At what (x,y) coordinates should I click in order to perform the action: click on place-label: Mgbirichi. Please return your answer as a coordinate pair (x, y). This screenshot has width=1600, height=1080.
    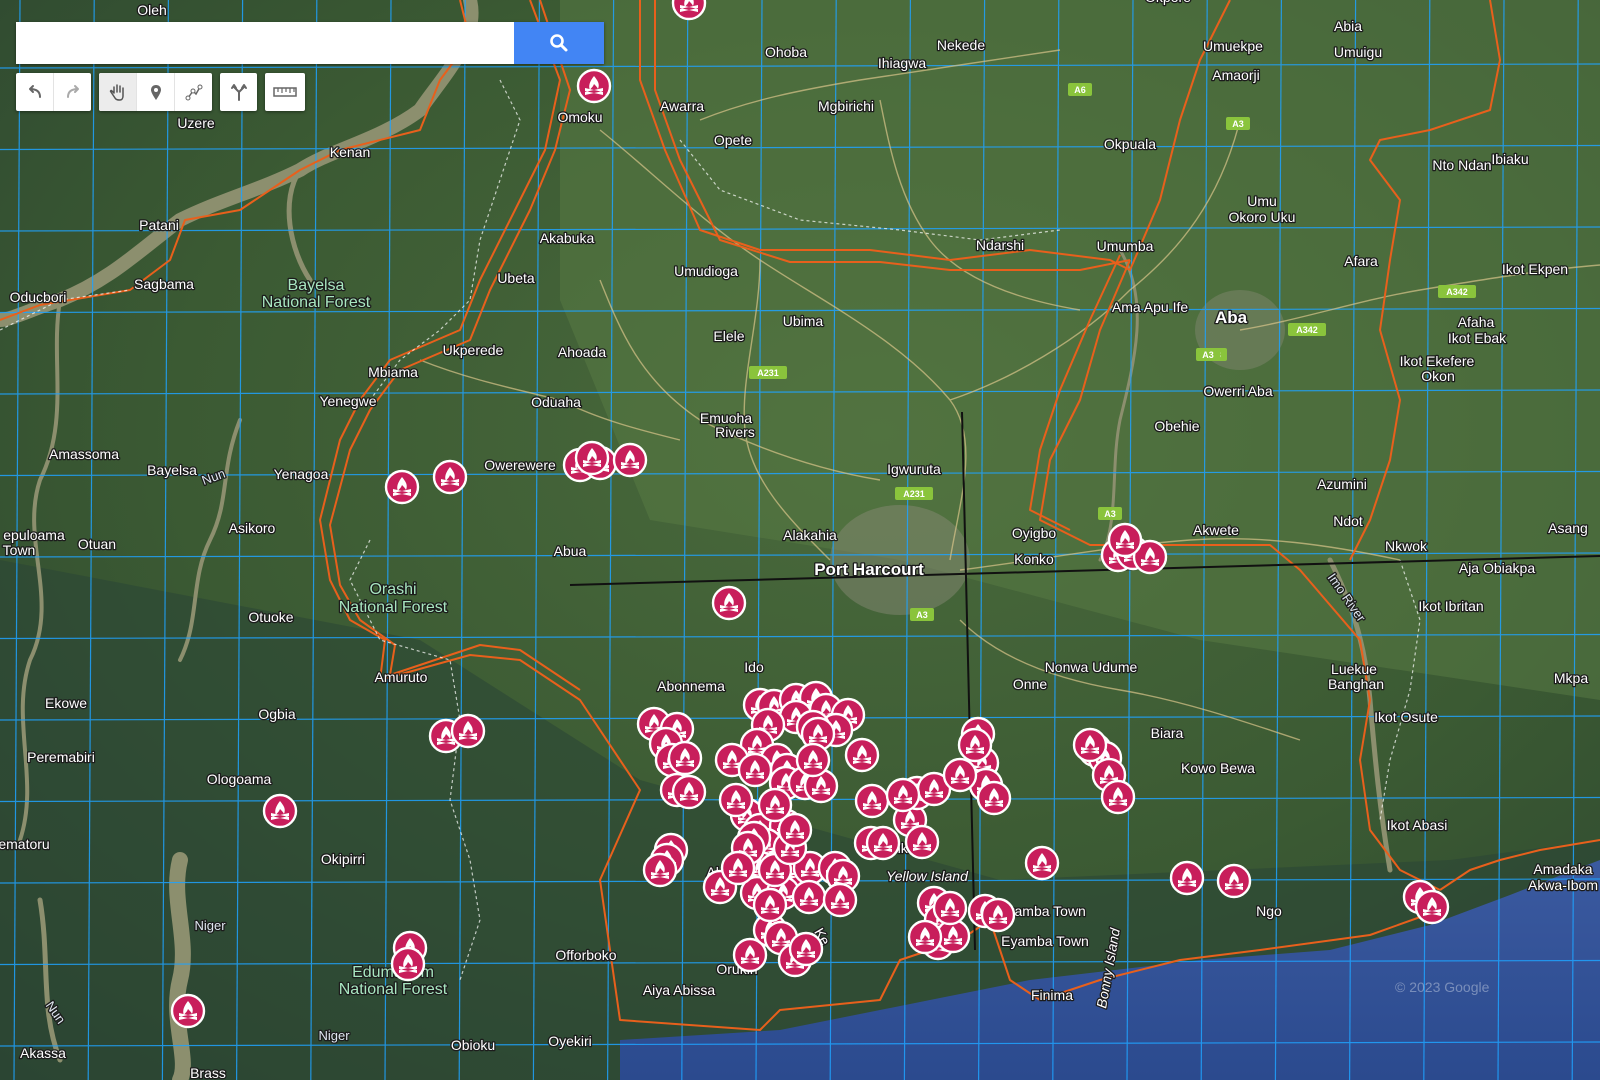
    Looking at the image, I should click on (846, 106).